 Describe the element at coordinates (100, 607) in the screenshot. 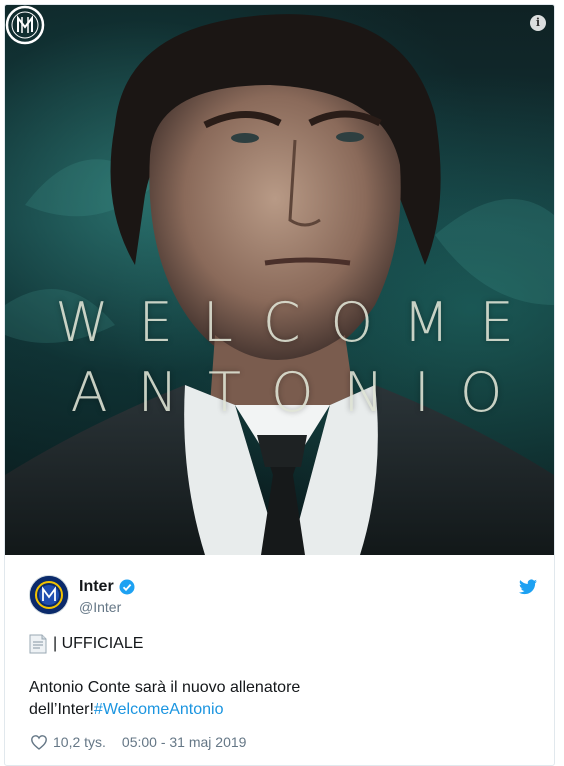

I see `user-handle: @Inter` at that location.